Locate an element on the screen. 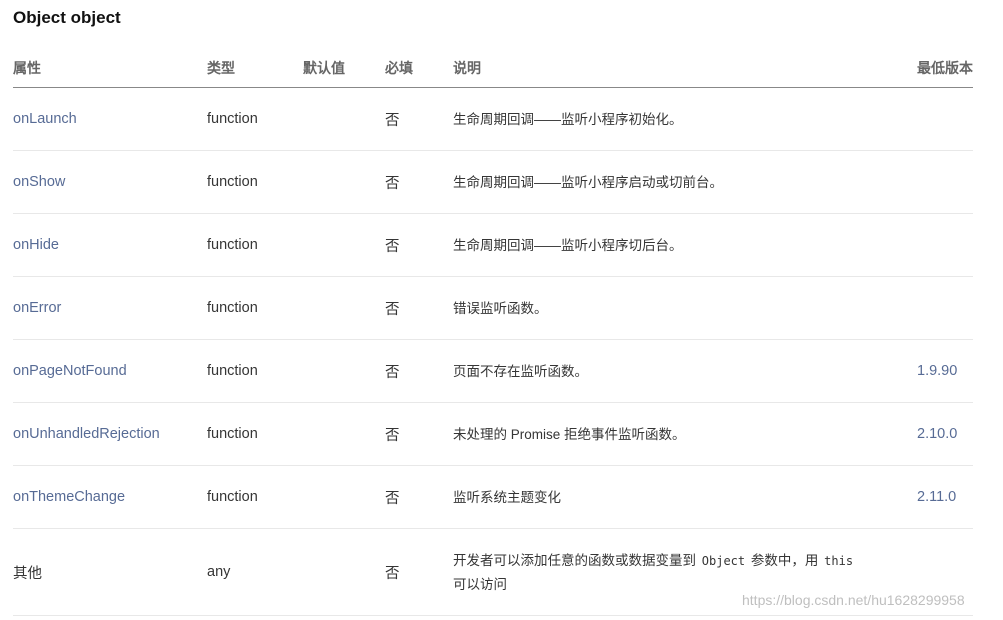 Image resolution: width=1003 pixels, height=620 pixels. inline-code: this is located at coordinates (839, 560).